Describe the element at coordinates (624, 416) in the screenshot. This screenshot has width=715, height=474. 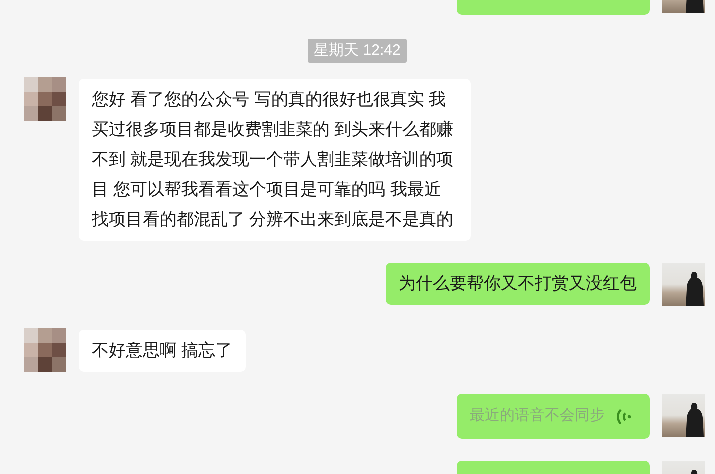
I see `voice-wave-icon` at that location.